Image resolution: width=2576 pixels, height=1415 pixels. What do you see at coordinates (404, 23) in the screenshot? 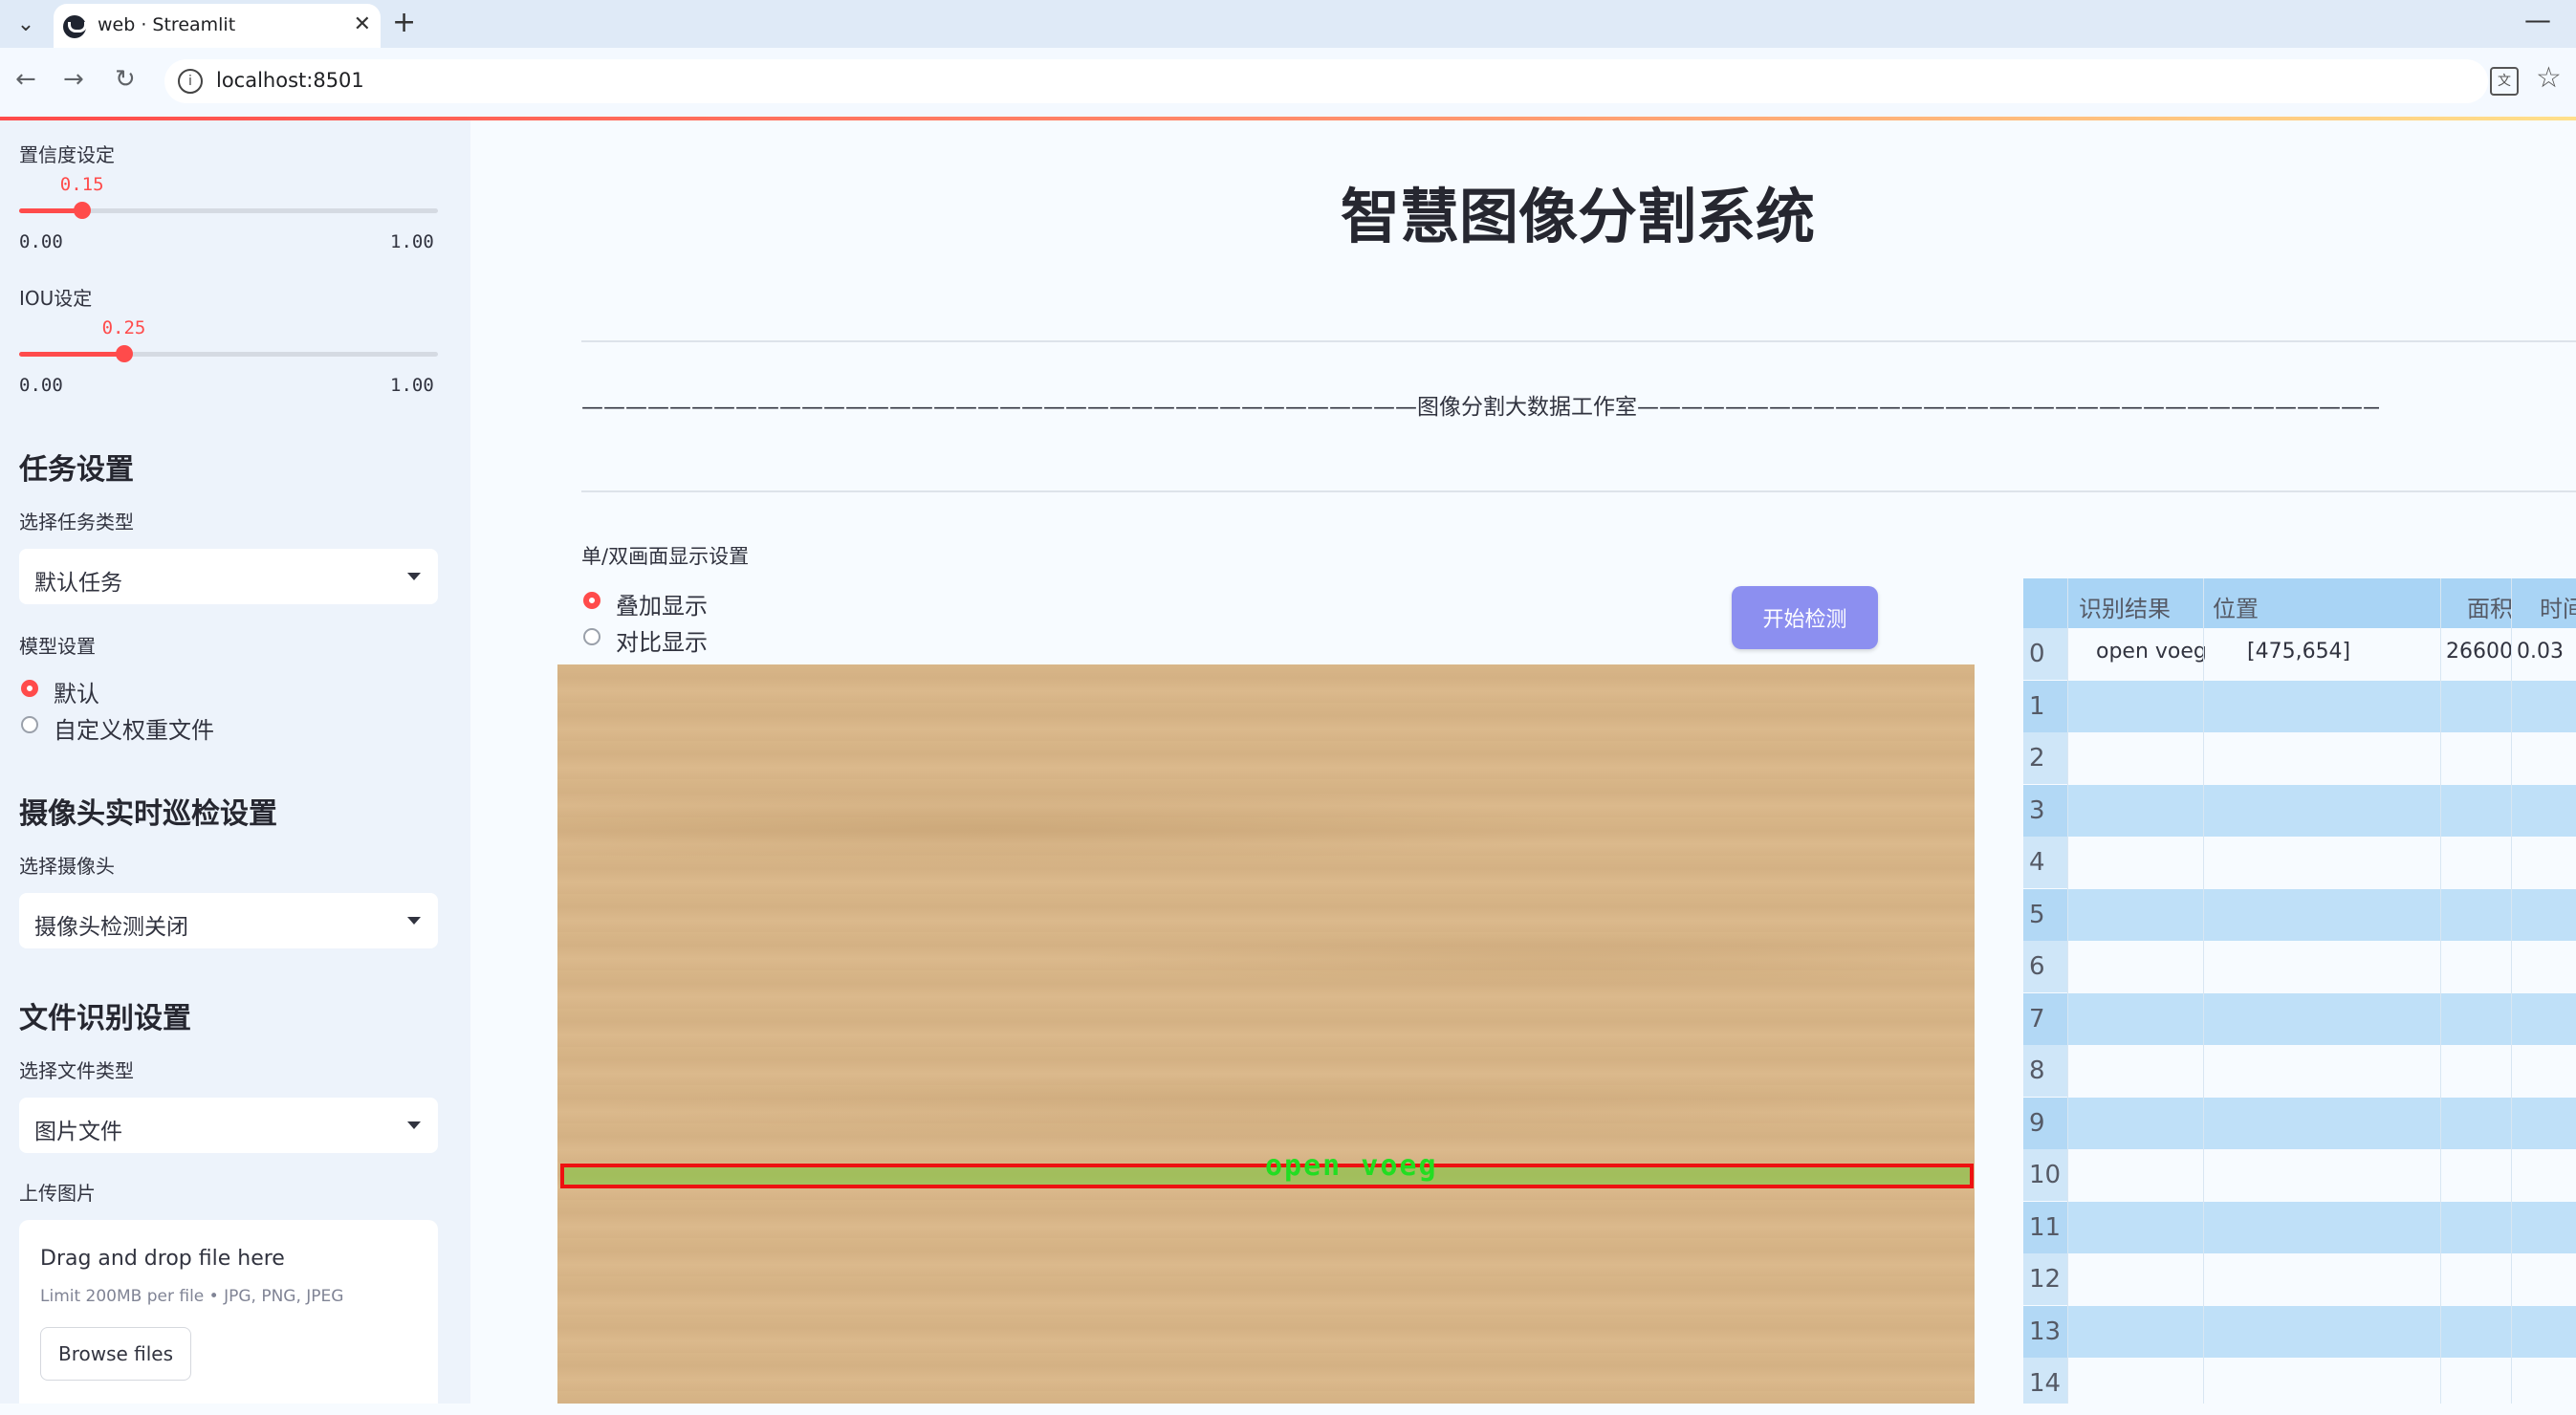
I see `new-tab-icon: +` at bounding box center [404, 23].